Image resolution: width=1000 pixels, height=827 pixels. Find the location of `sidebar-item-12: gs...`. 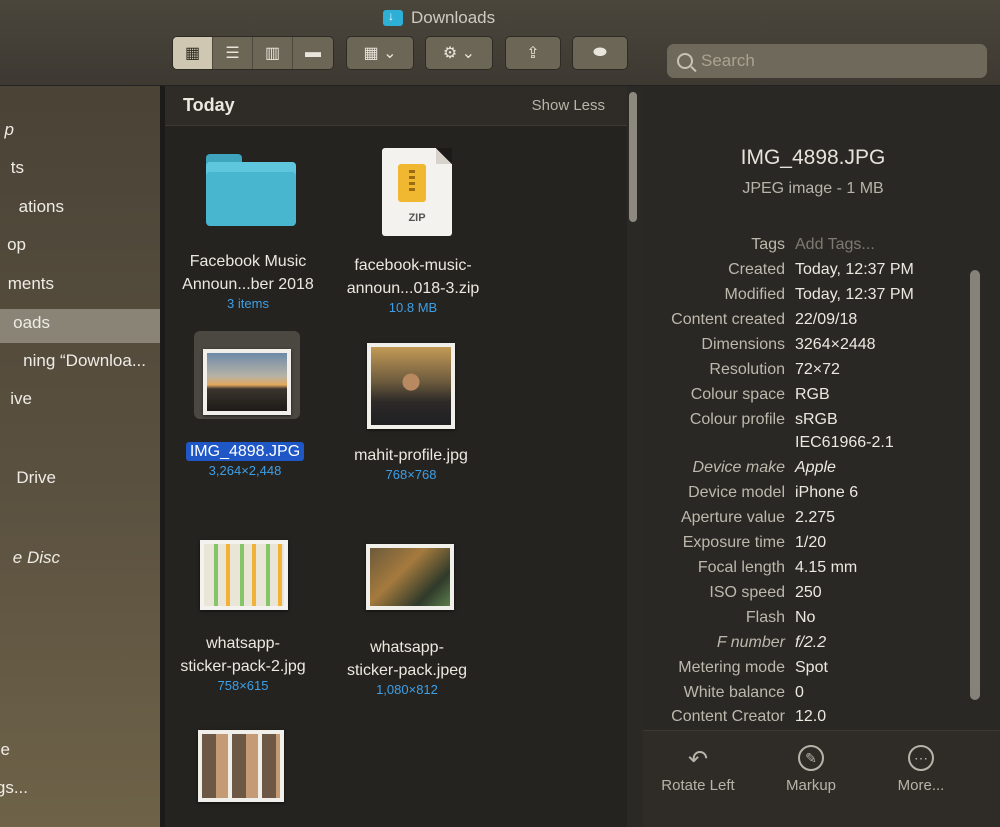

sidebar-item-12: gs... is located at coordinates (80, 791).